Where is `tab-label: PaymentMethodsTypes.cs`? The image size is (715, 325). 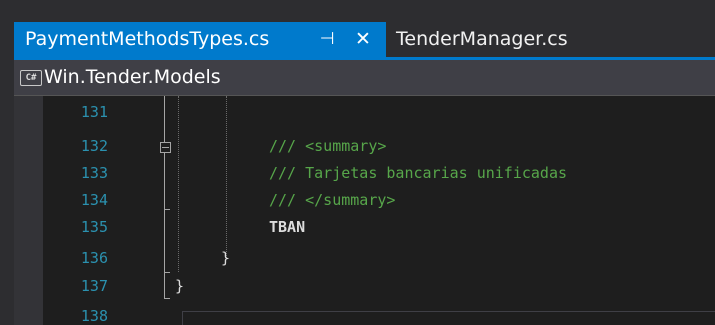
tab-label: PaymentMethodsTypes.cs is located at coordinates (147, 39).